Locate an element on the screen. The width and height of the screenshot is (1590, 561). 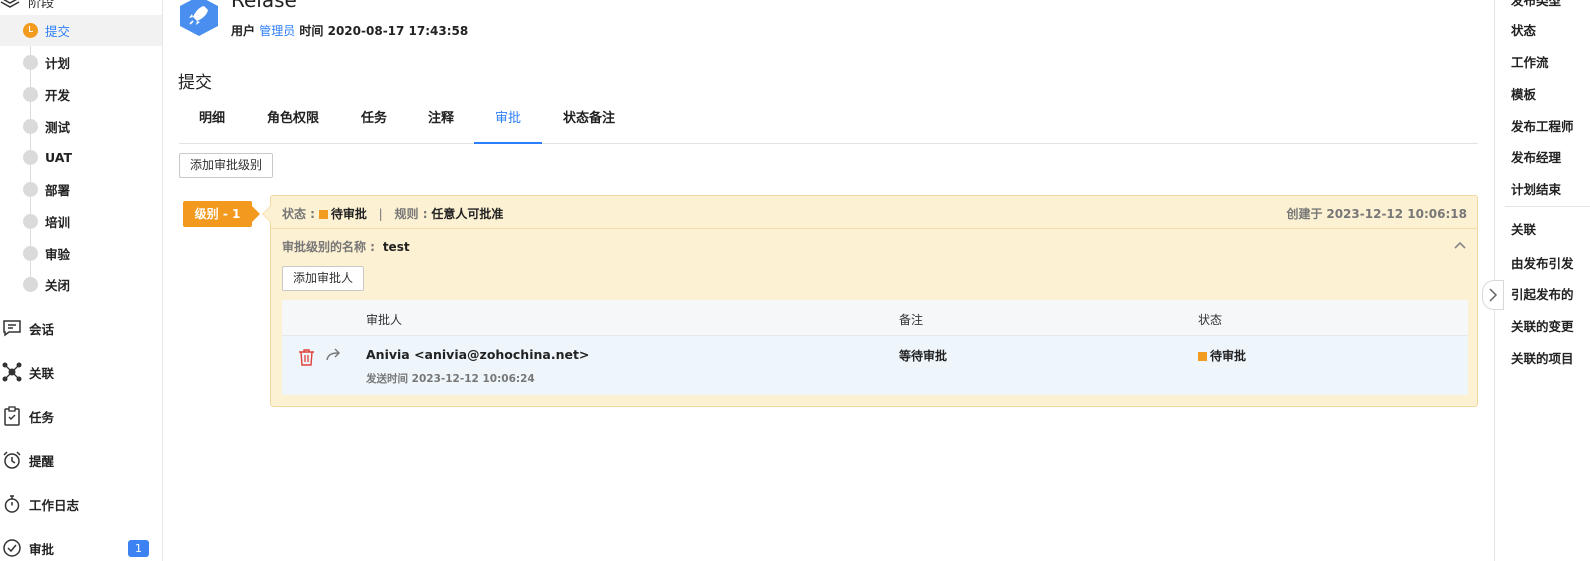
sidebar-item-approvals: 审批 1 is located at coordinates (81, 548).